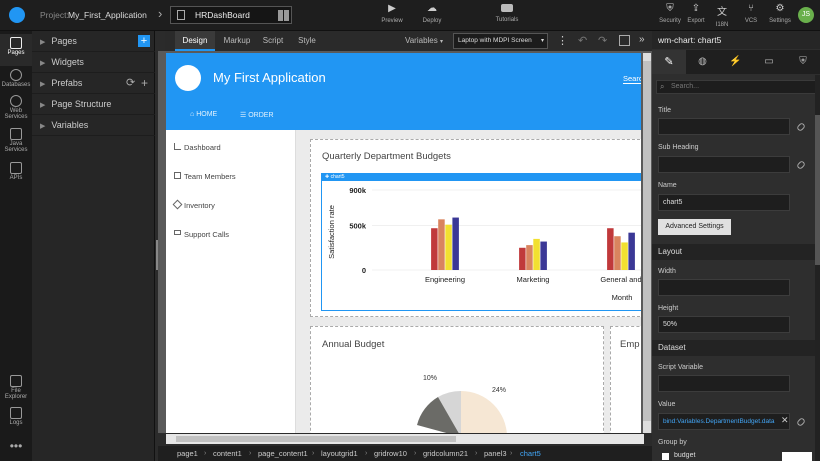 The height and width of the screenshot is (461, 820). Describe the element at coordinates (199, 205) in the screenshot. I see `sidenav-inventory: Inventory` at that location.